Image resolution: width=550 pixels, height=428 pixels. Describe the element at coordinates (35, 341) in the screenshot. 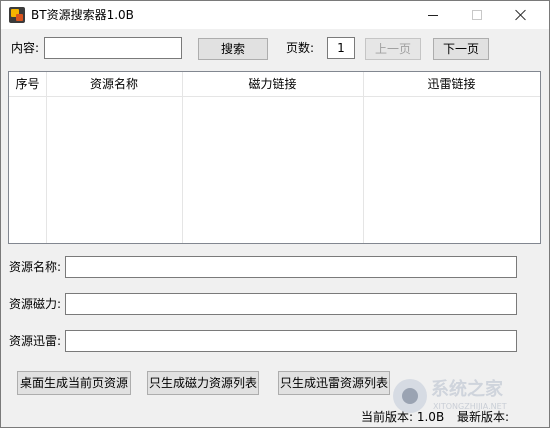

I see `resource-thunder-label: 资源迅雷:` at that location.